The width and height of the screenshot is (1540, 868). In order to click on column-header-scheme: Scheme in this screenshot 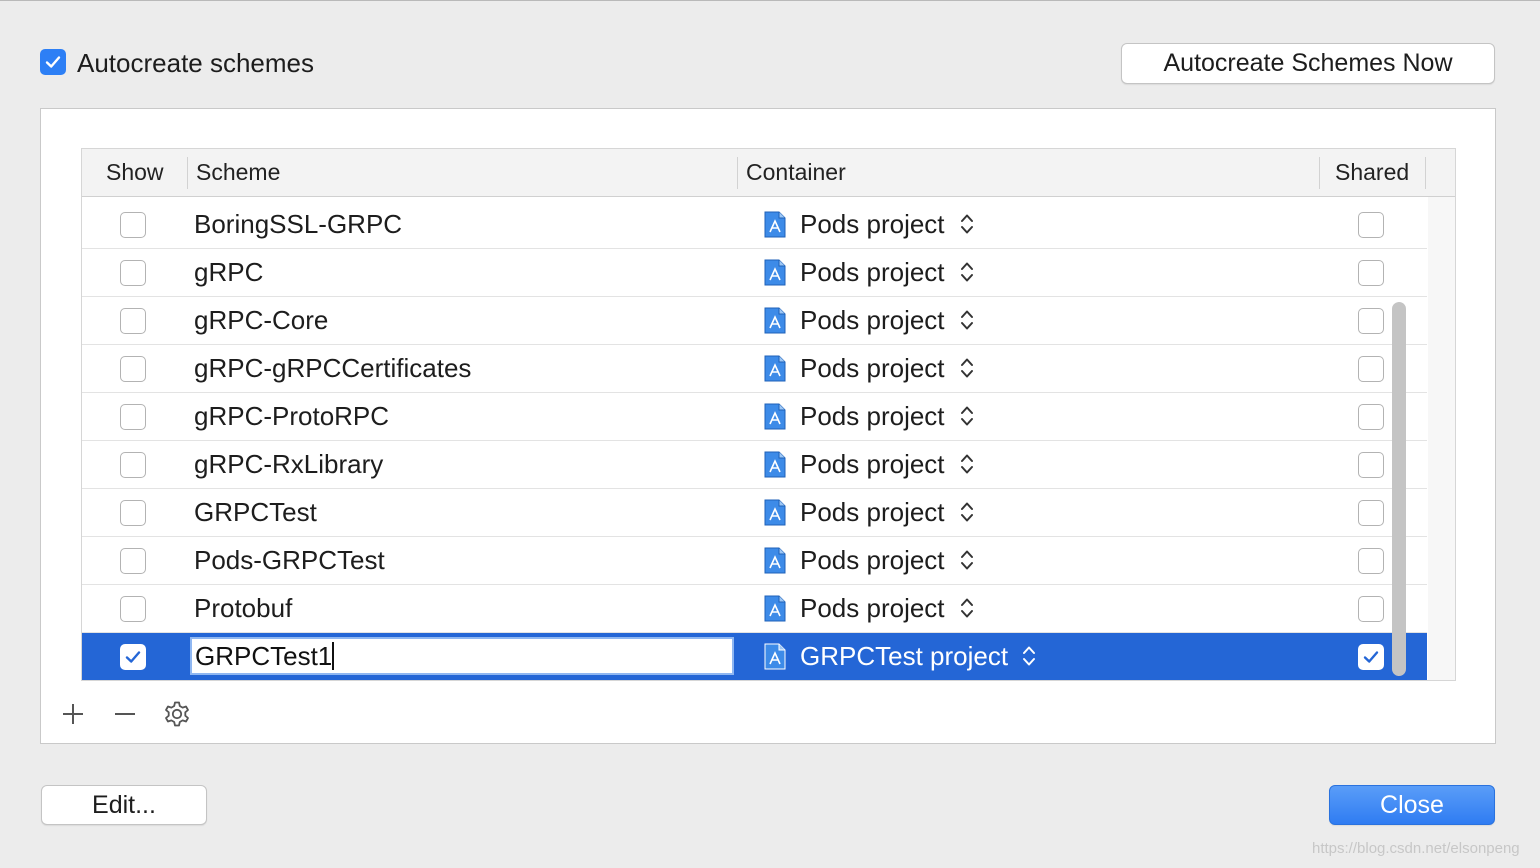, I will do `click(238, 172)`.